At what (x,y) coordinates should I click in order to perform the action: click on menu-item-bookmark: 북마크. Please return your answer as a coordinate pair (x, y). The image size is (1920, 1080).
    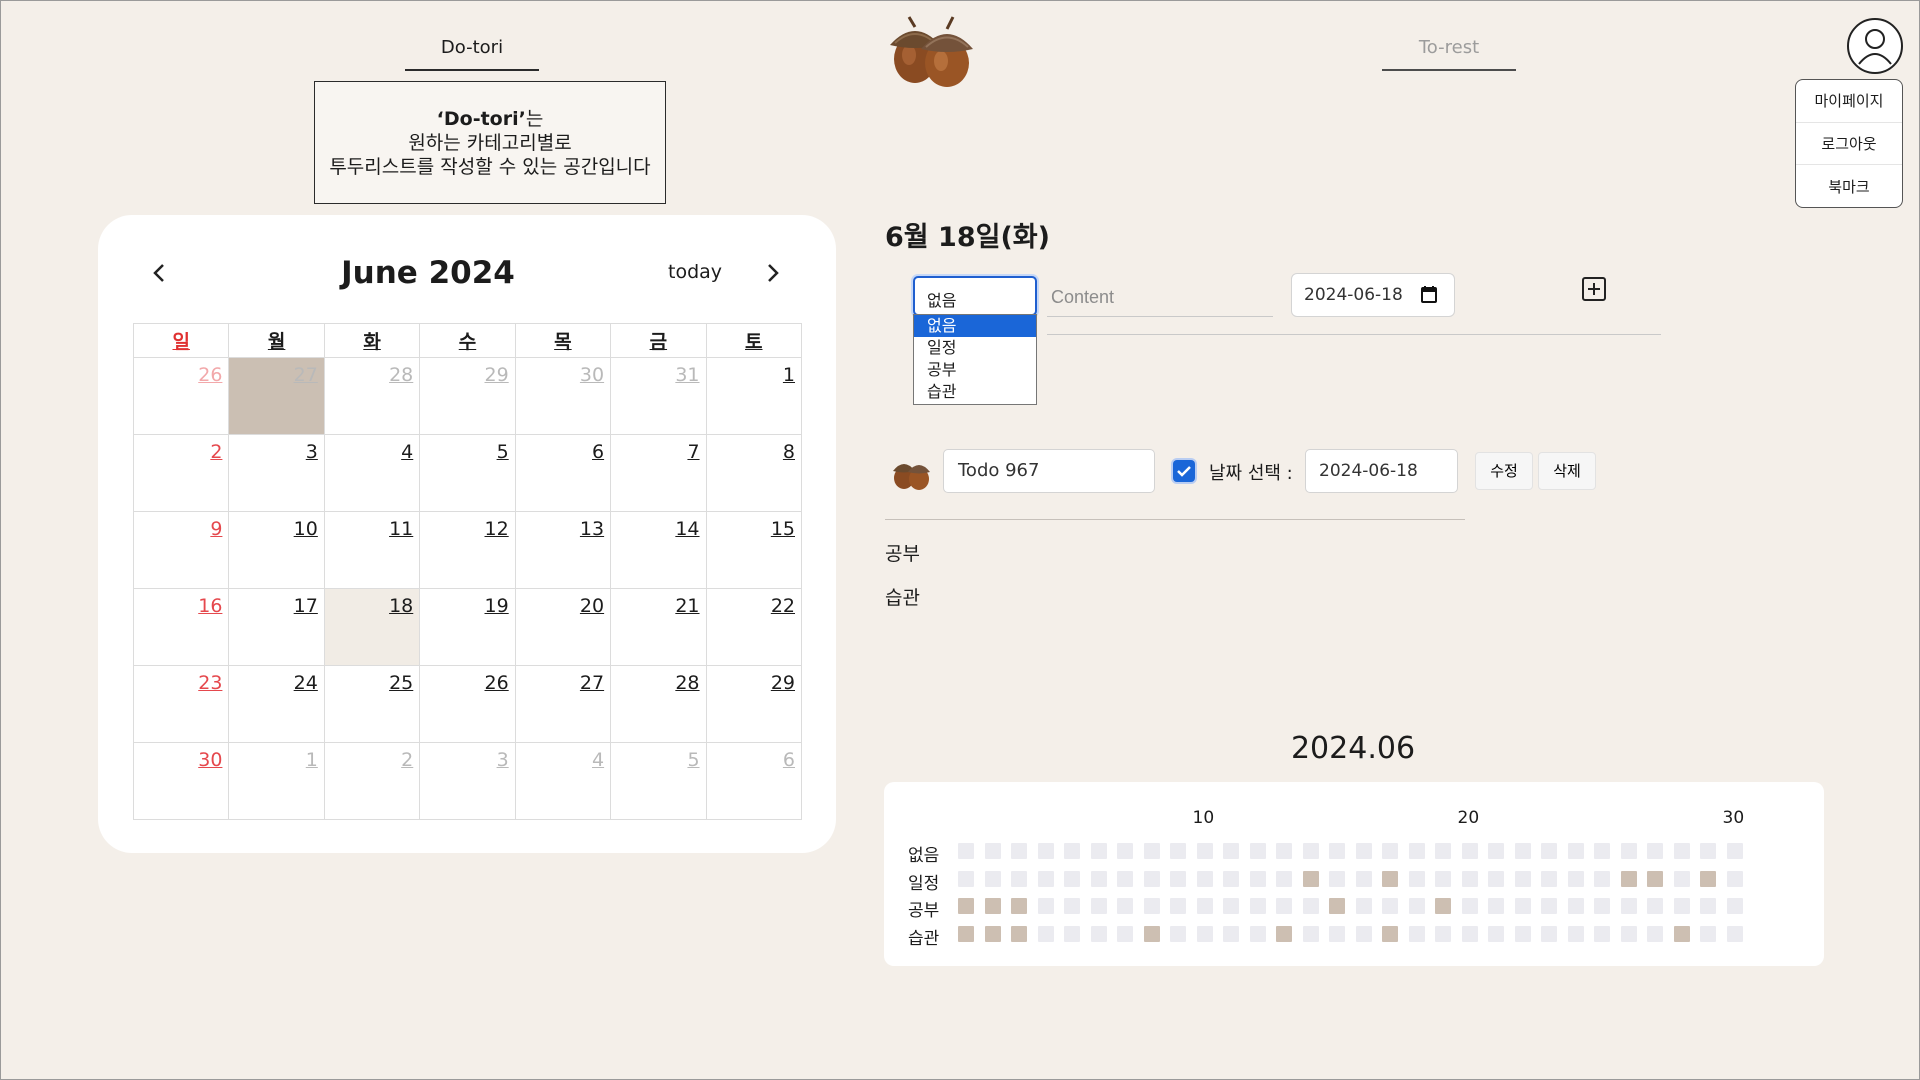
    Looking at the image, I should click on (1849, 186).